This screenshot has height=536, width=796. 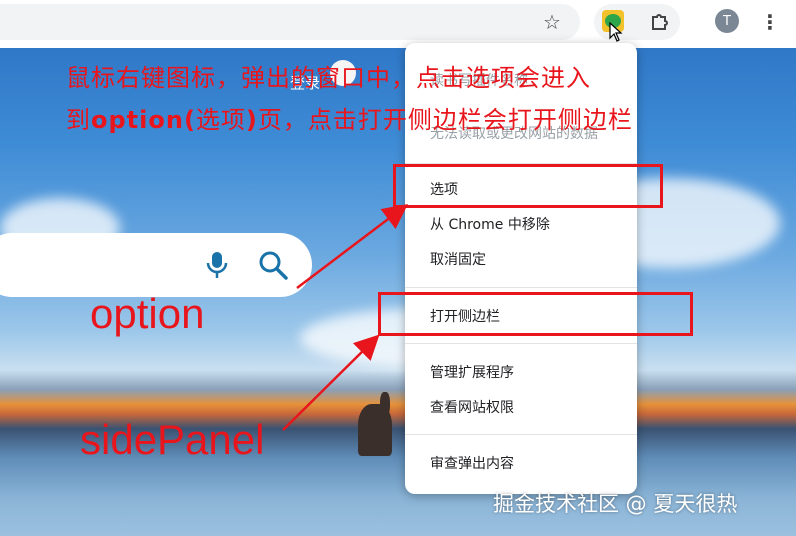 I want to click on menu-item-unpin: 取消固定, so click(x=458, y=259).